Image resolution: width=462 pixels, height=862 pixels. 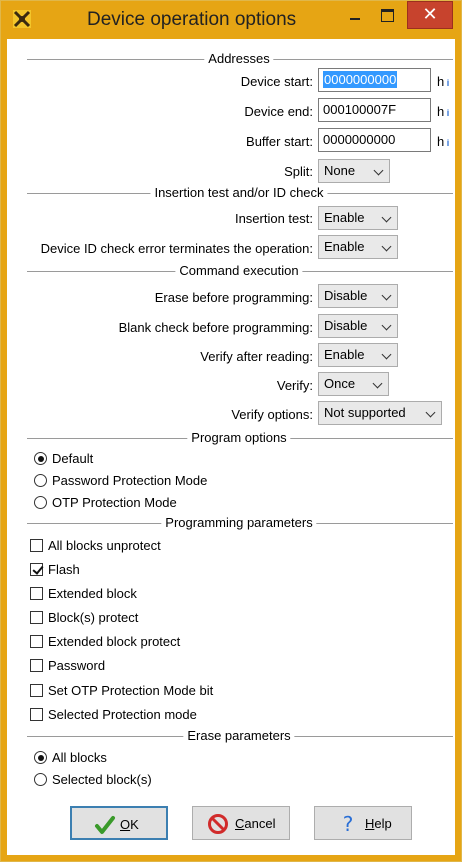 What do you see at coordinates (36, 665) in the screenshot?
I see `checkbox-password` at bounding box center [36, 665].